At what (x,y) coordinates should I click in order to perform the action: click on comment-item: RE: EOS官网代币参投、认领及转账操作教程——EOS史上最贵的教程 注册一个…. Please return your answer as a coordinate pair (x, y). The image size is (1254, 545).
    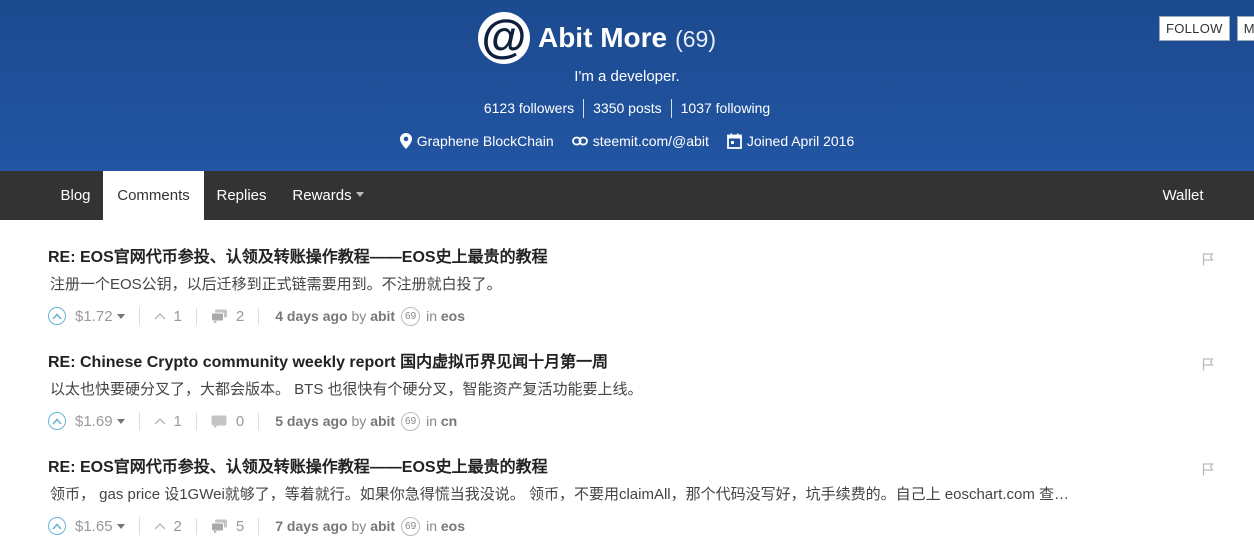
    Looking at the image, I should click on (633, 284).